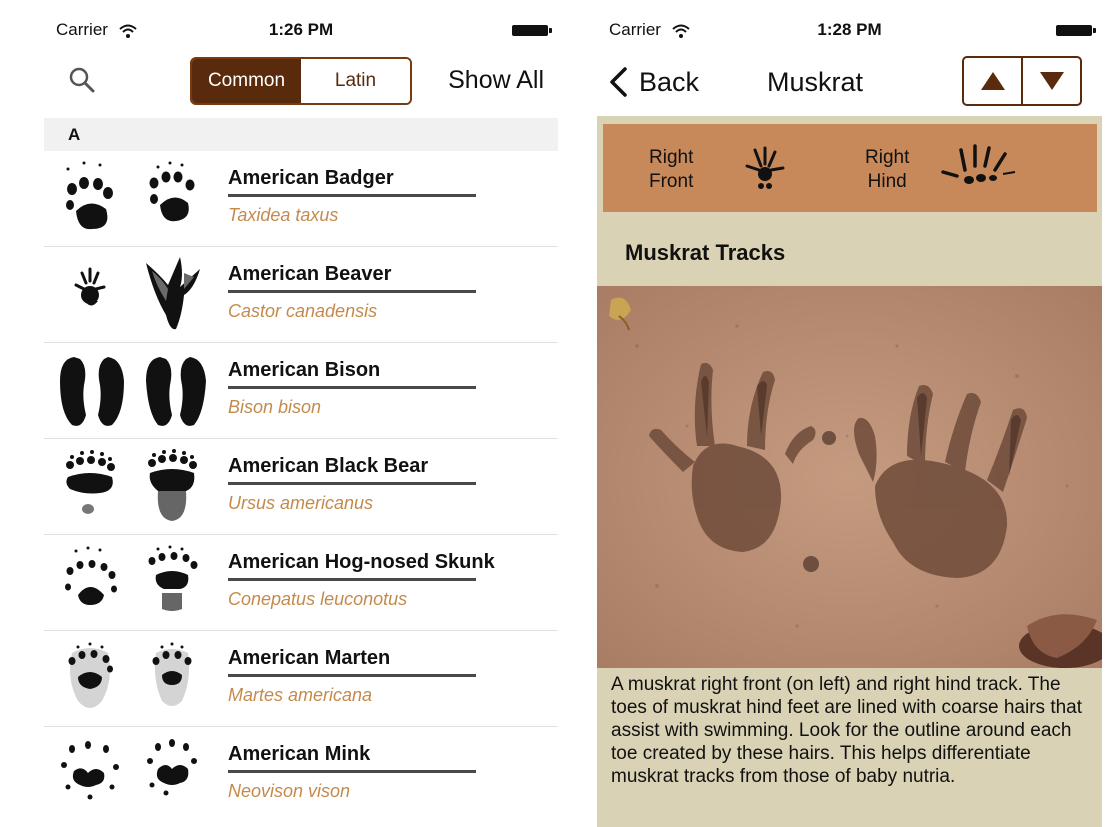  What do you see at coordinates (300, 695) in the screenshot?
I see `latin-name: Martes americana` at bounding box center [300, 695].